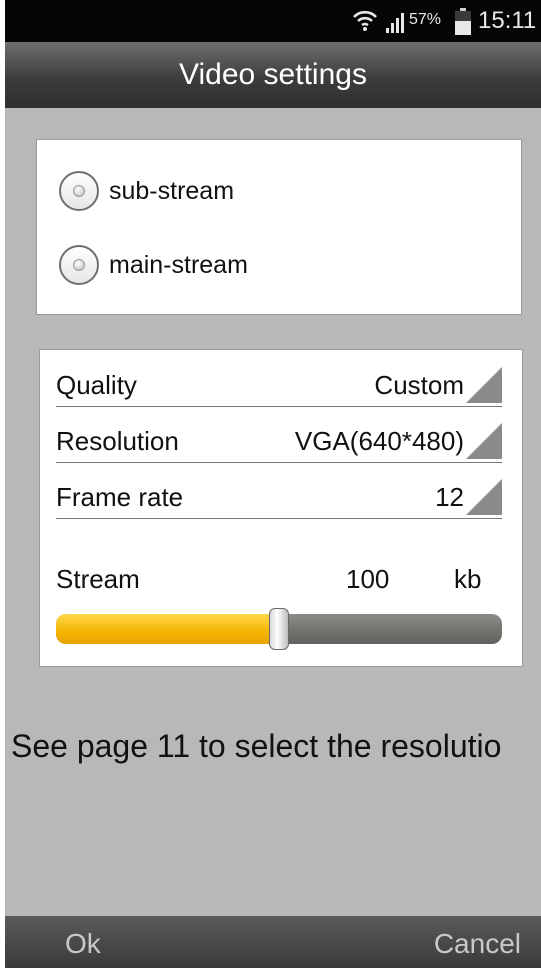  What do you see at coordinates (178, 265) in the screenshot?
I see `main-stream-label: main-stream` at bounding box center [178, 265].